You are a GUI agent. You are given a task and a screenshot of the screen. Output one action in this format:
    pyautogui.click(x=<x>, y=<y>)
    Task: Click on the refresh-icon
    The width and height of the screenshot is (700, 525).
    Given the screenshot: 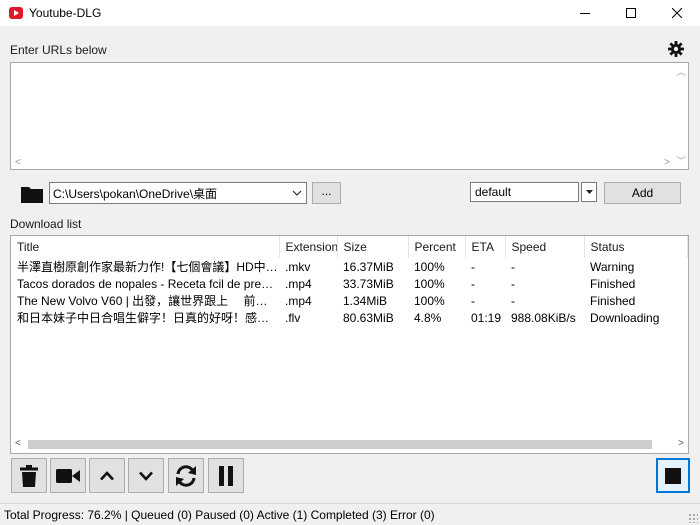 What is the action you would take?
    pyautogui.click(x=186, y=475)
    